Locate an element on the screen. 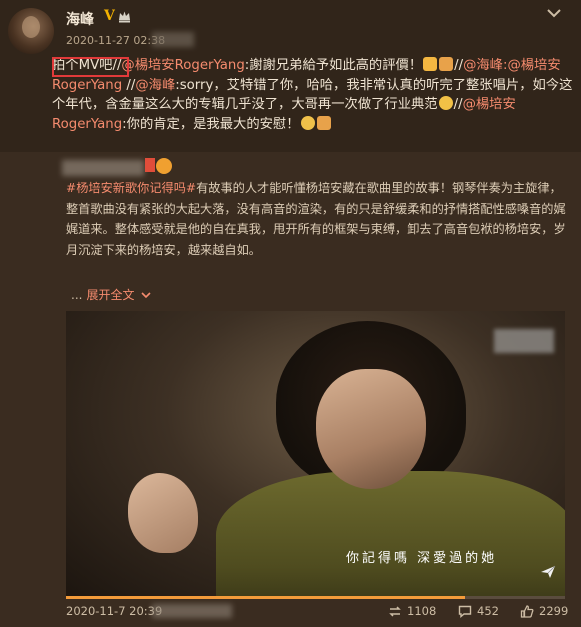 This screenshot has width=581, height=627. avatar is located at coordinates (31, 31).